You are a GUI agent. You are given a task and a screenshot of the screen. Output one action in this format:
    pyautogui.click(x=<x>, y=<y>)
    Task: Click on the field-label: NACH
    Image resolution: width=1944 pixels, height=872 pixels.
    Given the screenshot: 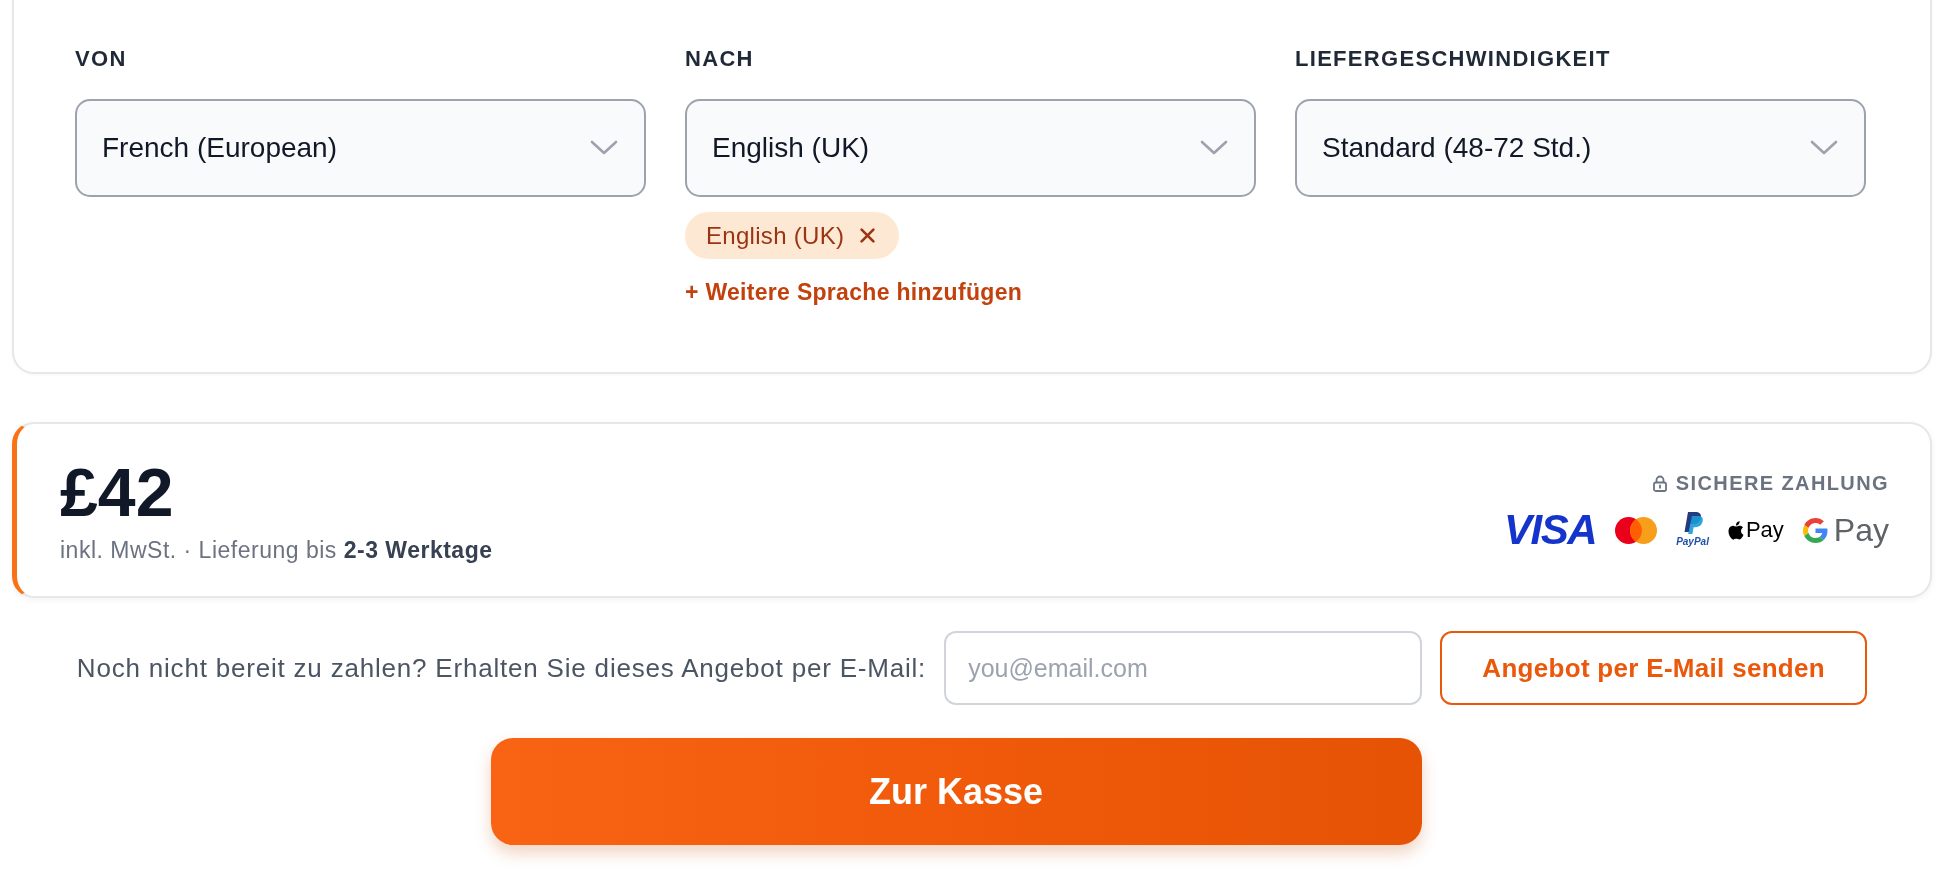 What is the action you would take?
    pyautogui.click(x=719, y=59)
    